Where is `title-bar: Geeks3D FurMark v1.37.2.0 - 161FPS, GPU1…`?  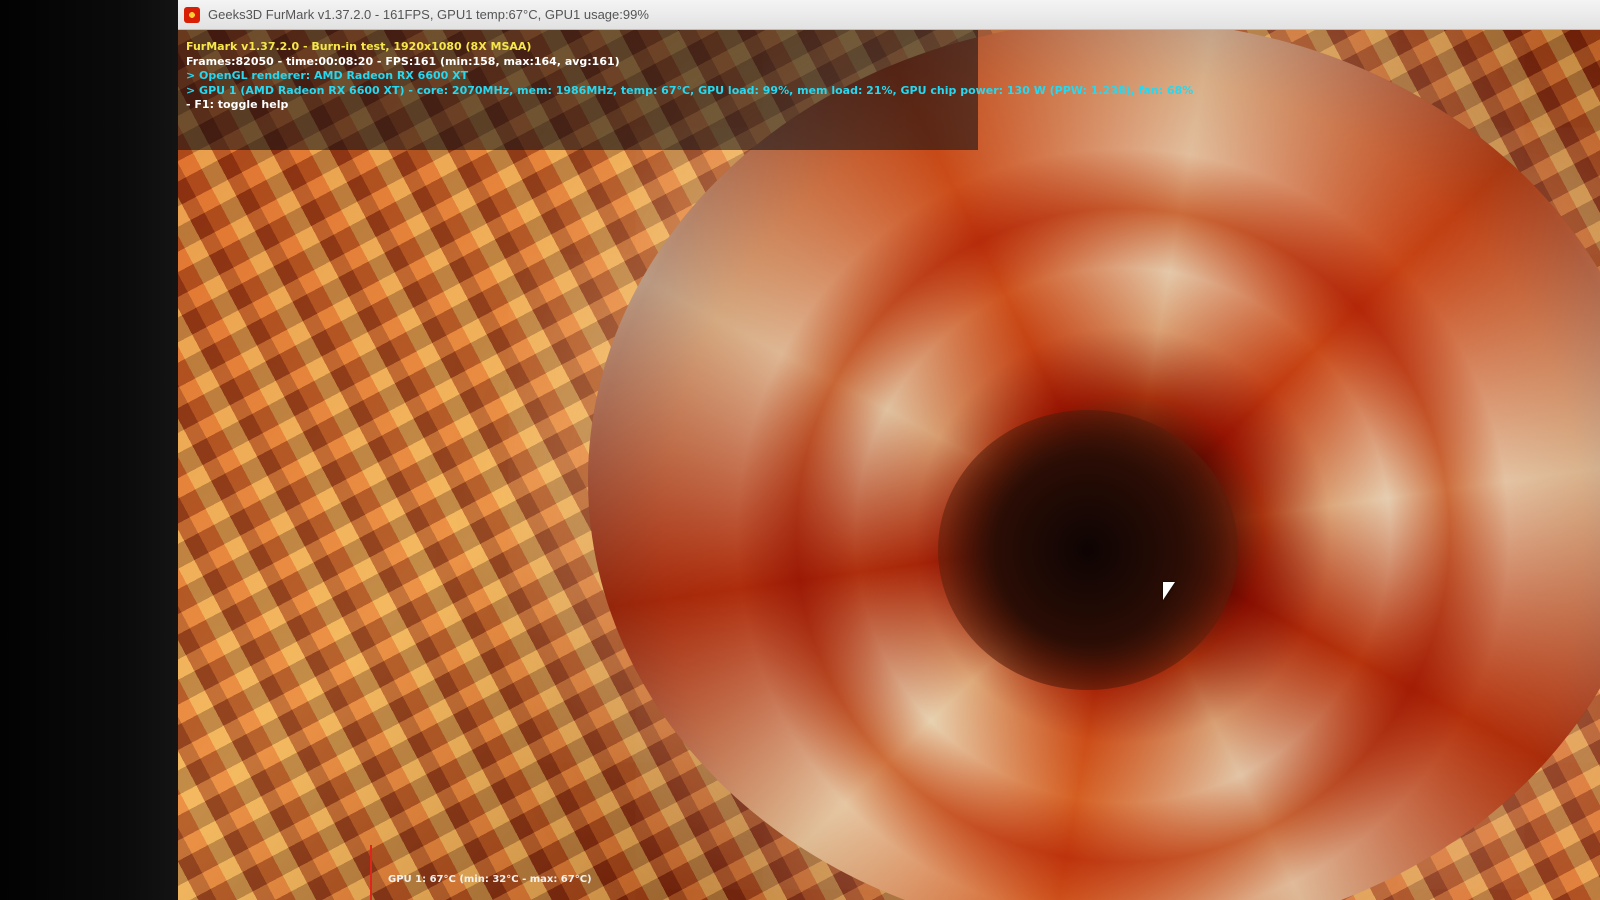 title-bar: Geeks3D FurMark v1.37.2.0 - 161FPS, GPU1… is located at coordinates (889, 15).